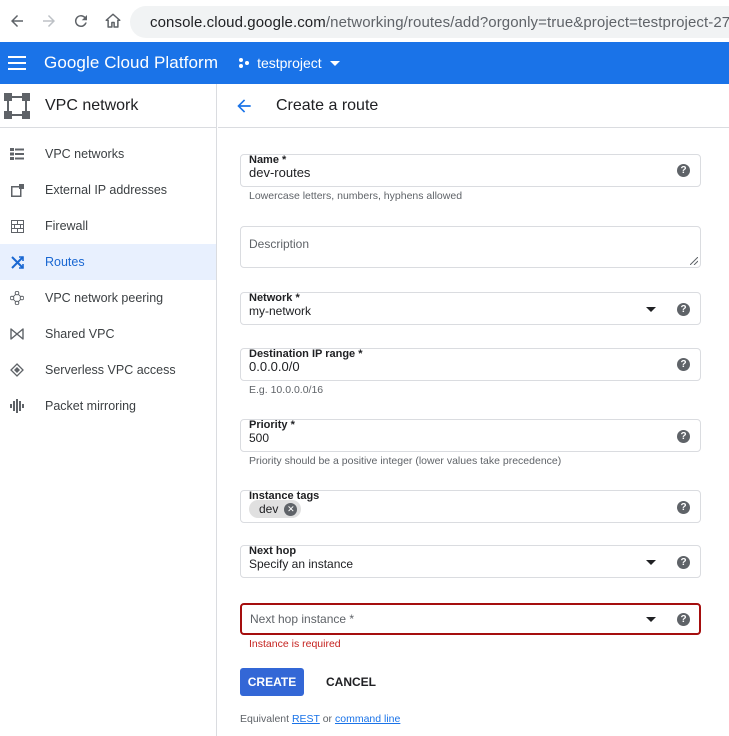 This screenshot has height=736, width=729. I want to click on sidebar-item-firewall: Firewall, so click(108, 226).